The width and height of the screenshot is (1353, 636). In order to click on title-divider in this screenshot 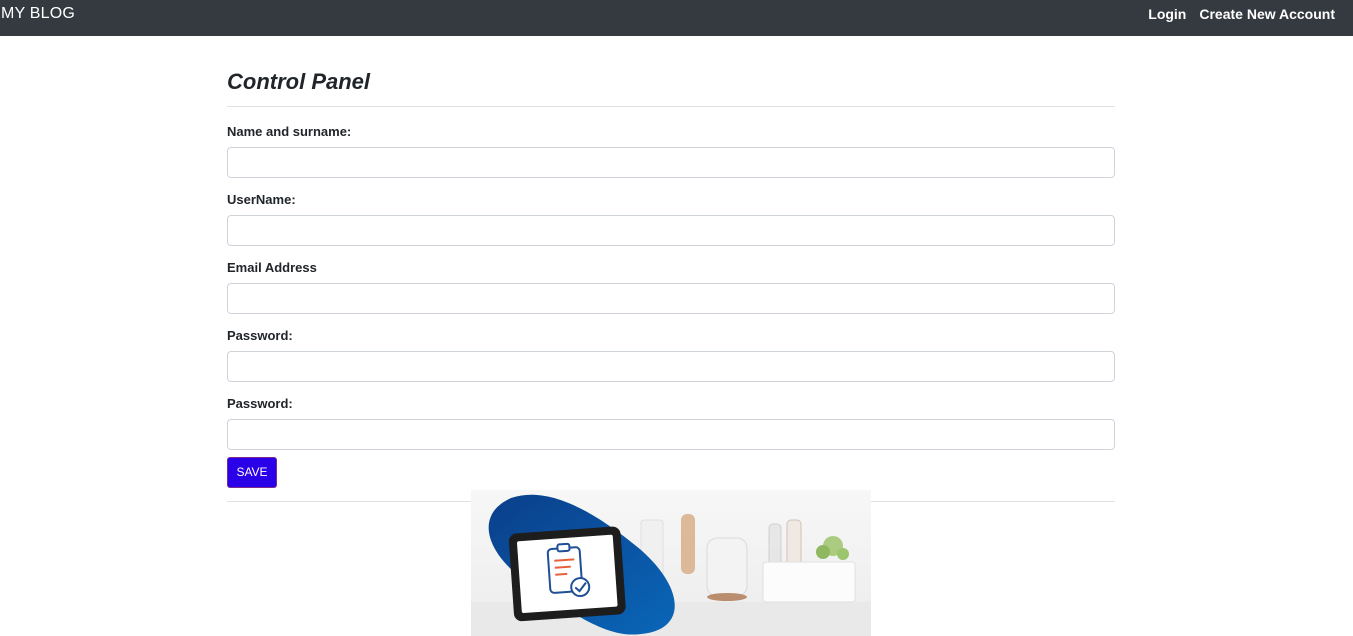, I will do `click(671, 106)`.